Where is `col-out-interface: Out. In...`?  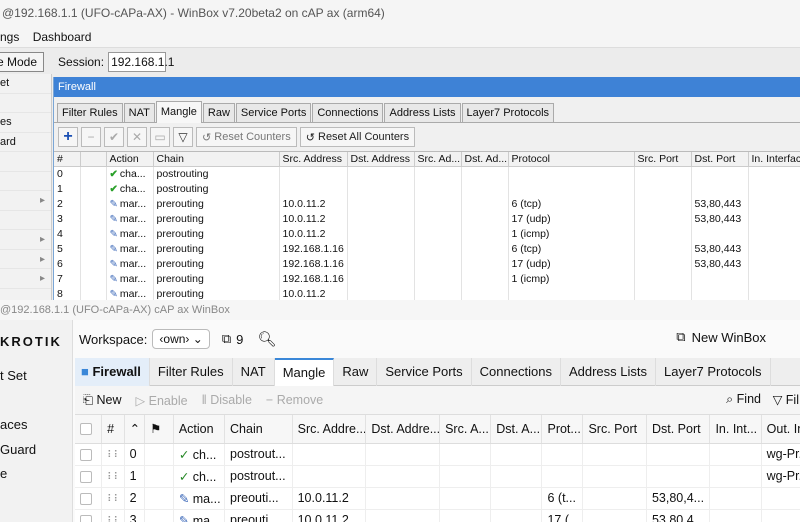
col-out-interface: Out. In... is located at coordinates (780, 429).